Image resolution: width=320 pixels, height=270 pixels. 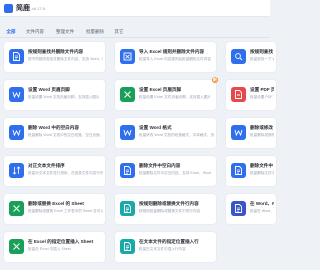 I want to click on tool-card: 在文本文件的指定位置插入行 批量在文本文件中插入行内容, so click(x=165, y=247).